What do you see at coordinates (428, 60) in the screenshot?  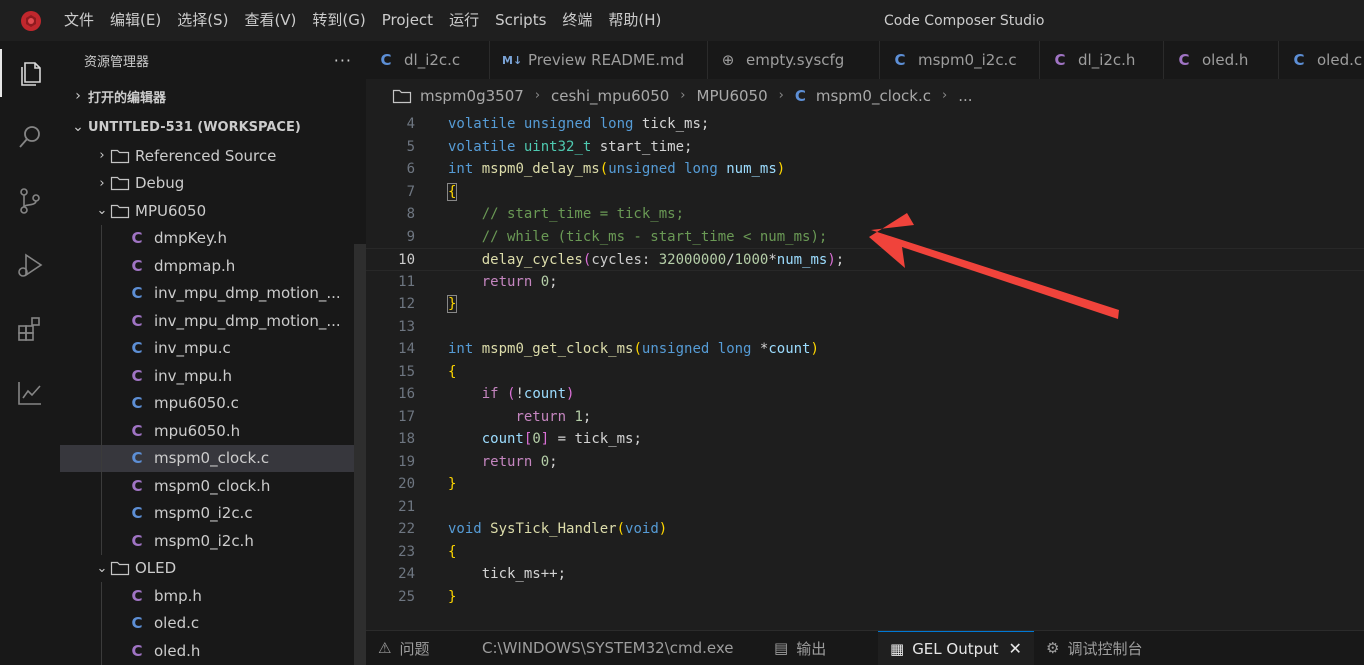 I see `editor-tab: Cdl_i2c.c` at bounding box center [428, 60].